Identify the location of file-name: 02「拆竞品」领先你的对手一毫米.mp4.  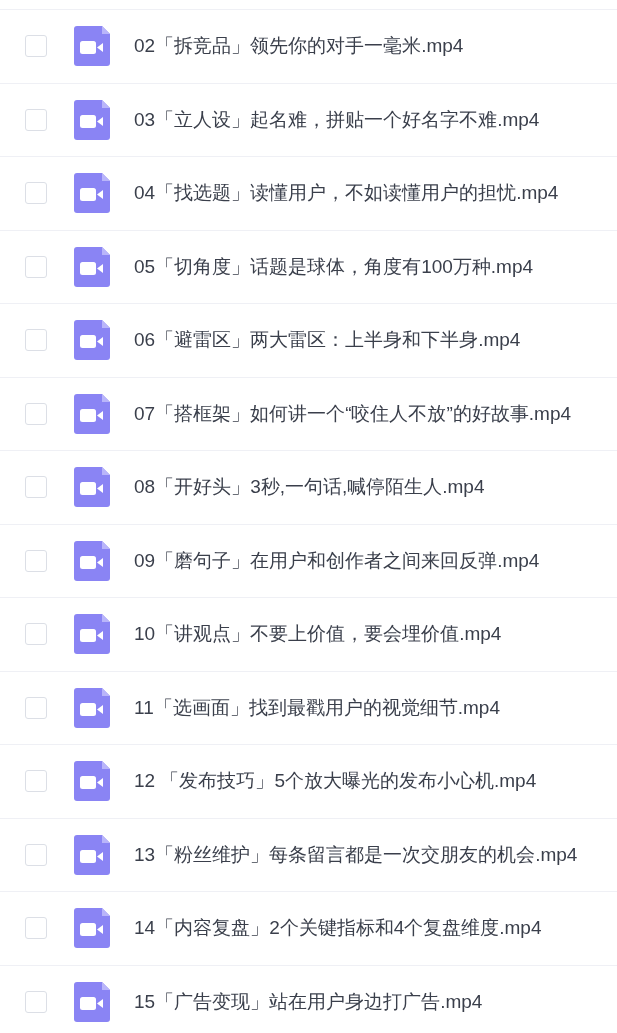
(299, 46).